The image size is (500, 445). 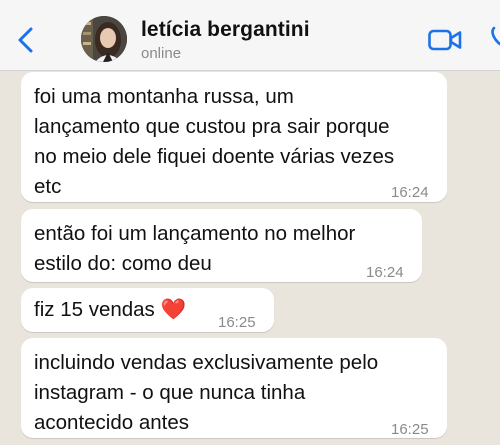 I want to click on message-text: então foi um lançamento no melhor, so click(x=195, y=233).